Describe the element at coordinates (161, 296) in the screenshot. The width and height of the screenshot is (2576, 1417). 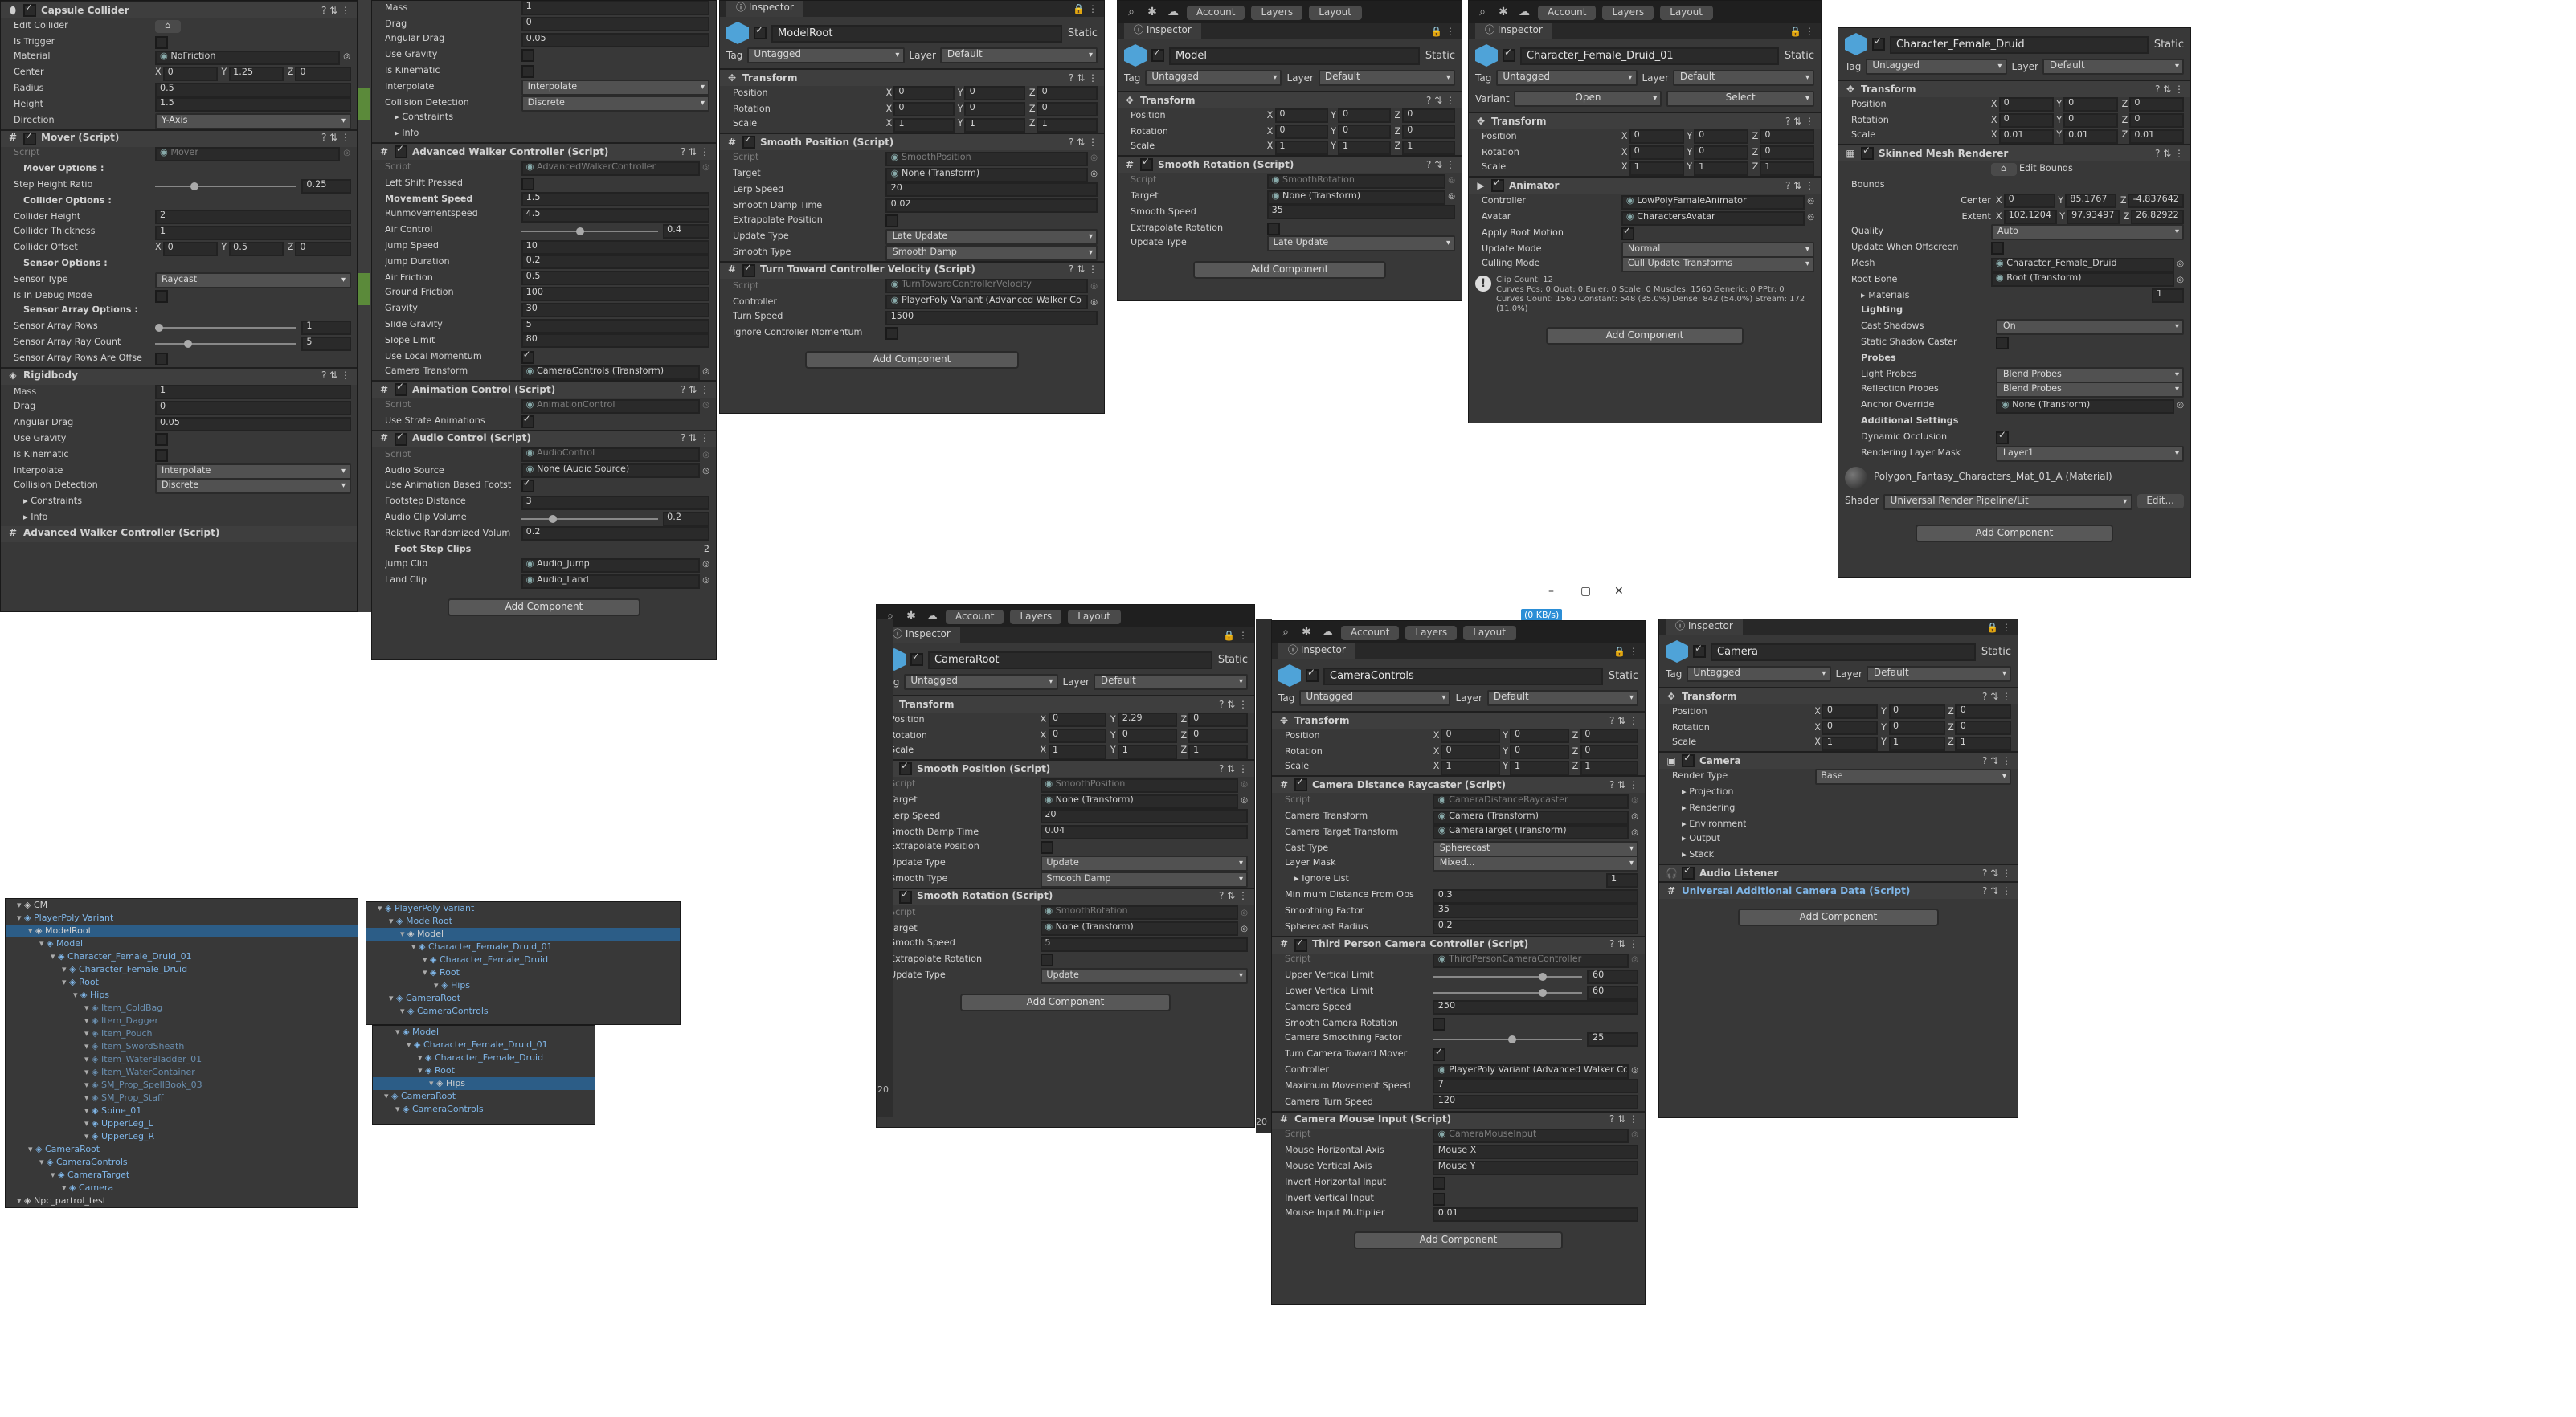
I see `checkbox-is-in-debug-mode` at that location.